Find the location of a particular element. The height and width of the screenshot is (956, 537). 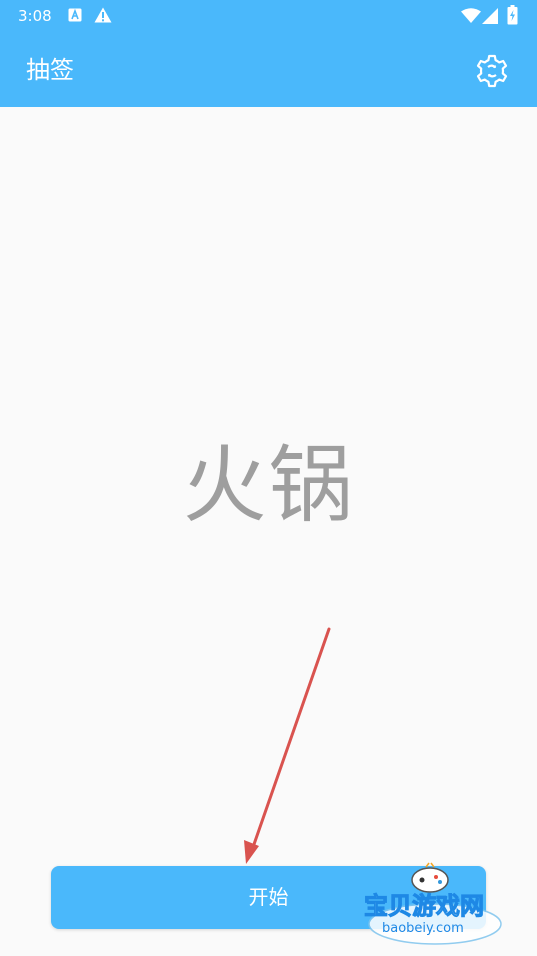

signal-icon is located at coordinates (490, 18).